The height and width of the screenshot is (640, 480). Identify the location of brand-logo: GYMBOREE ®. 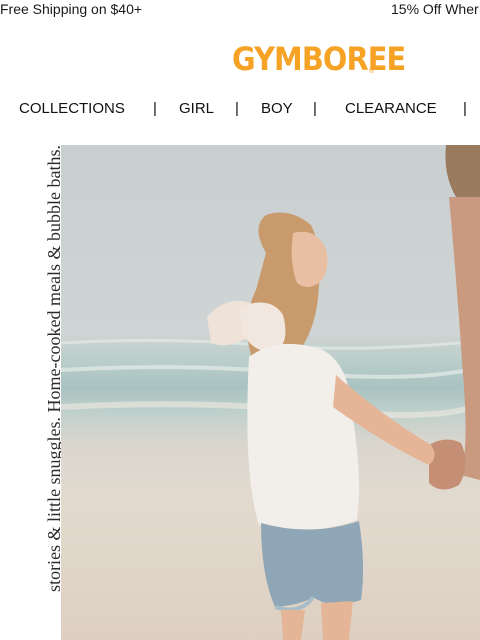
(328, 60).